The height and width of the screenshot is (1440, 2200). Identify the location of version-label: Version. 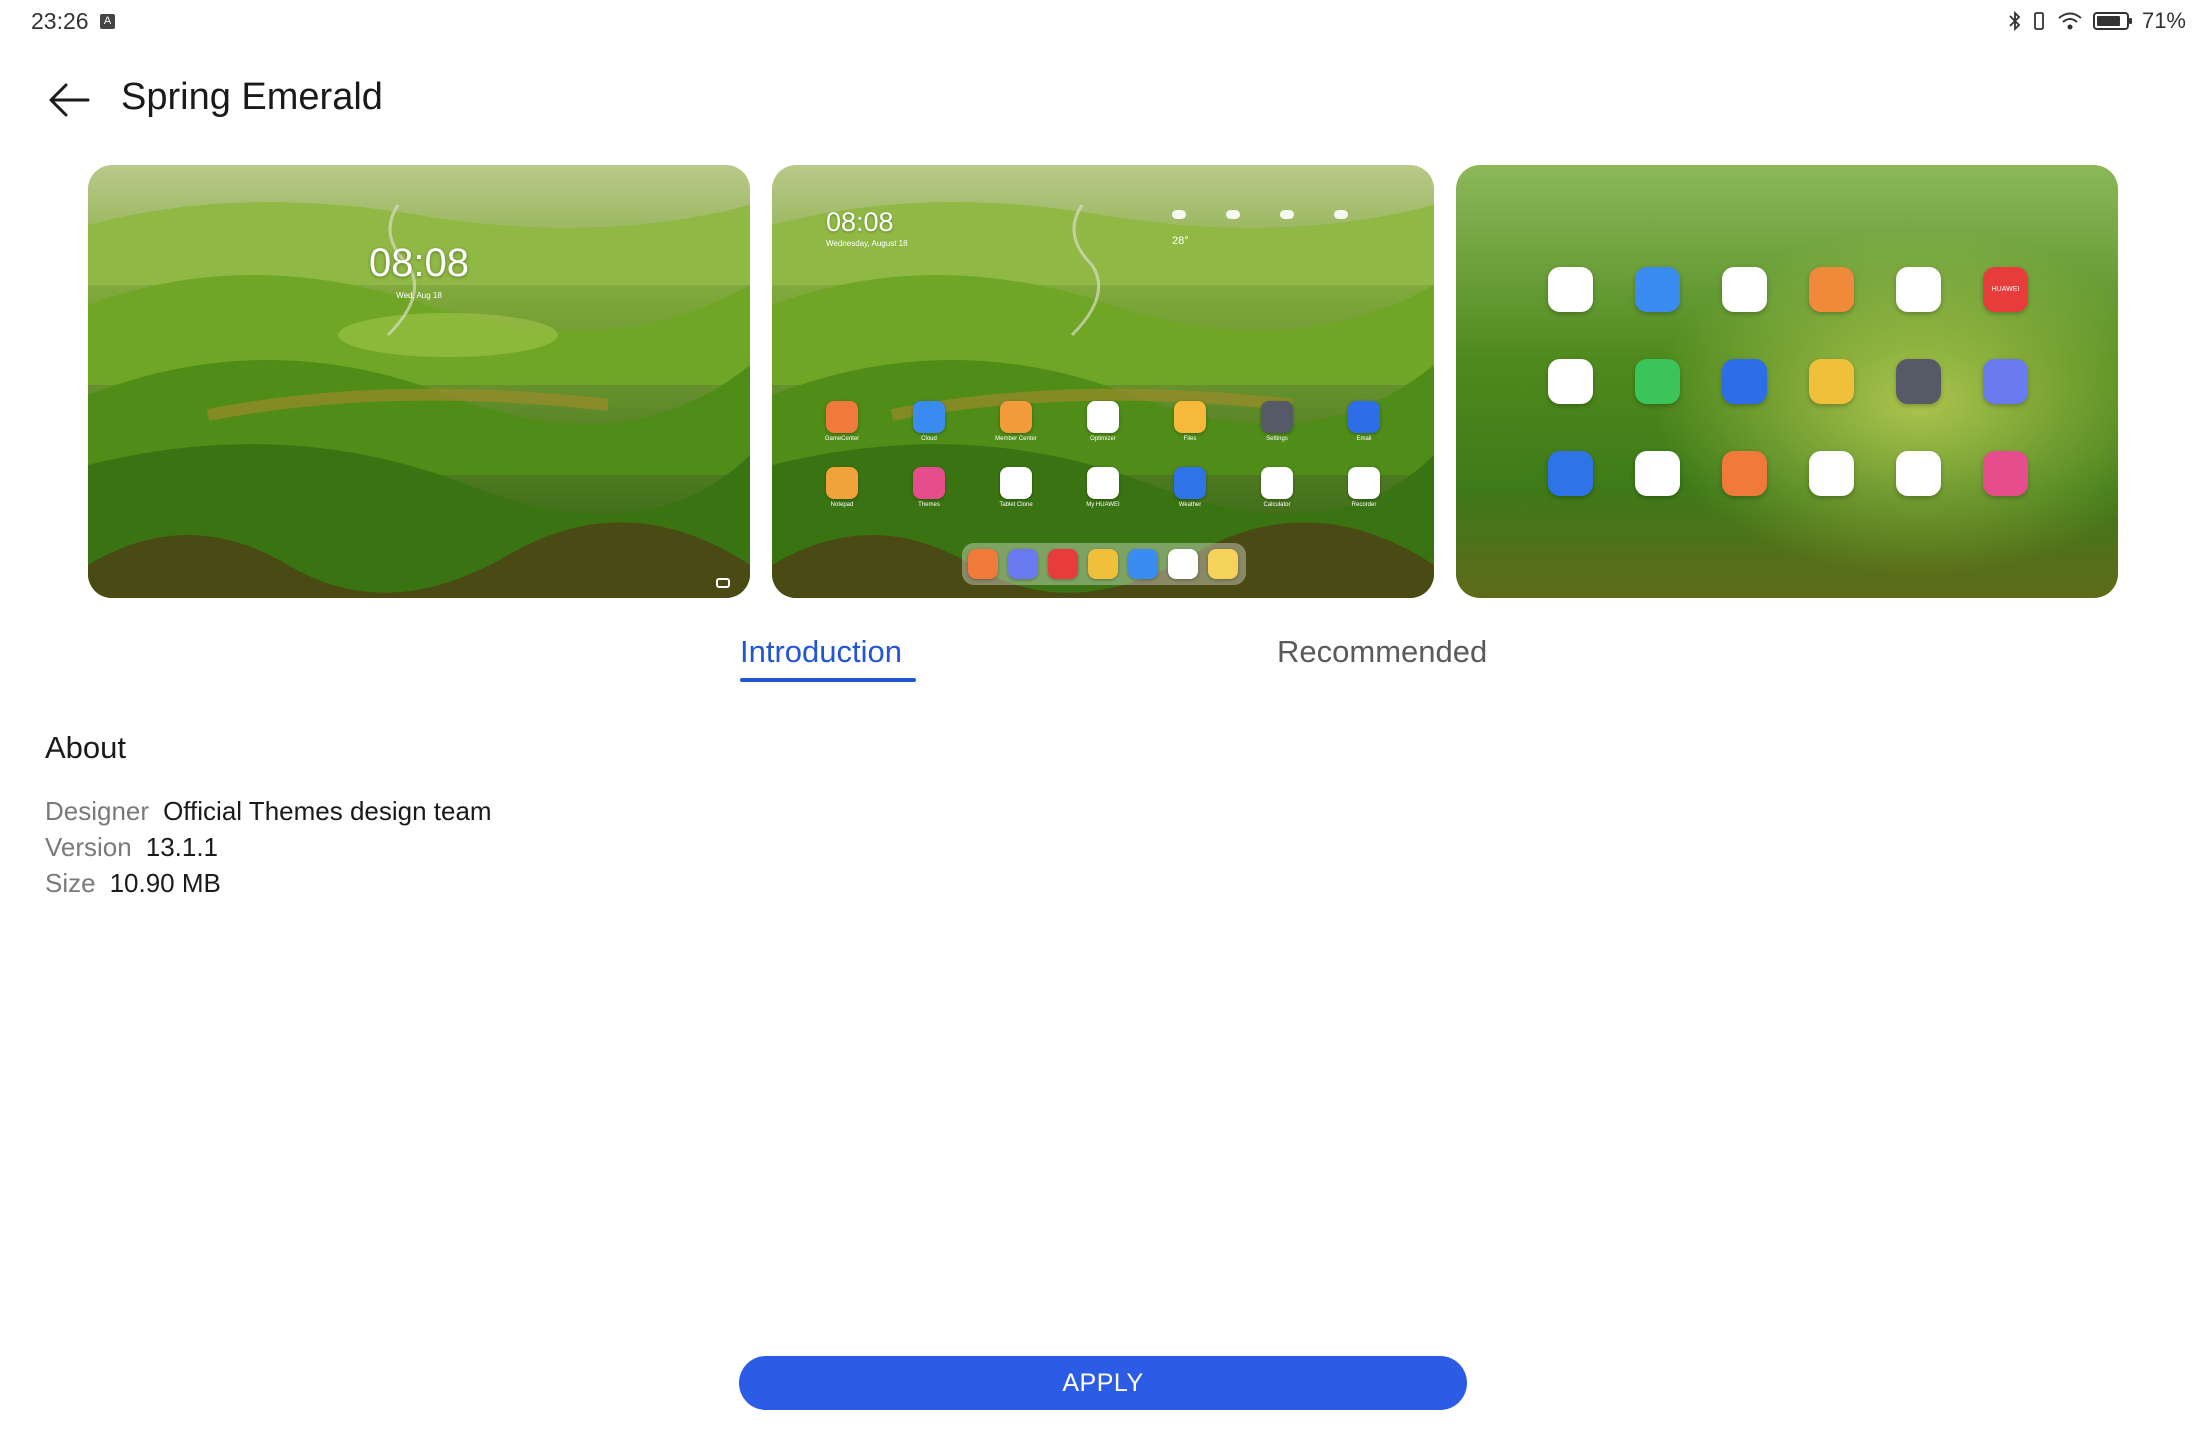
(88, 847).